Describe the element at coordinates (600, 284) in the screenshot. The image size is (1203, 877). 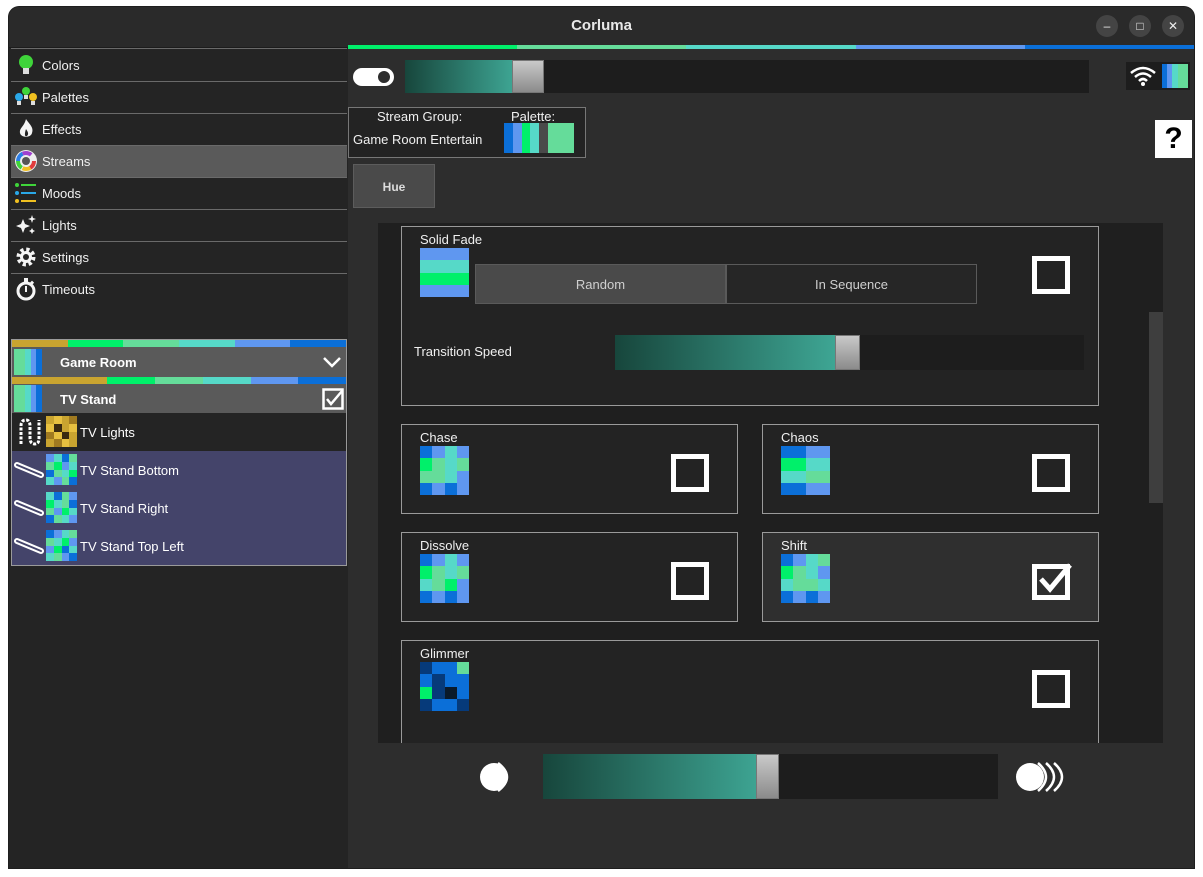
I see `option-random-button: Random` at that location.